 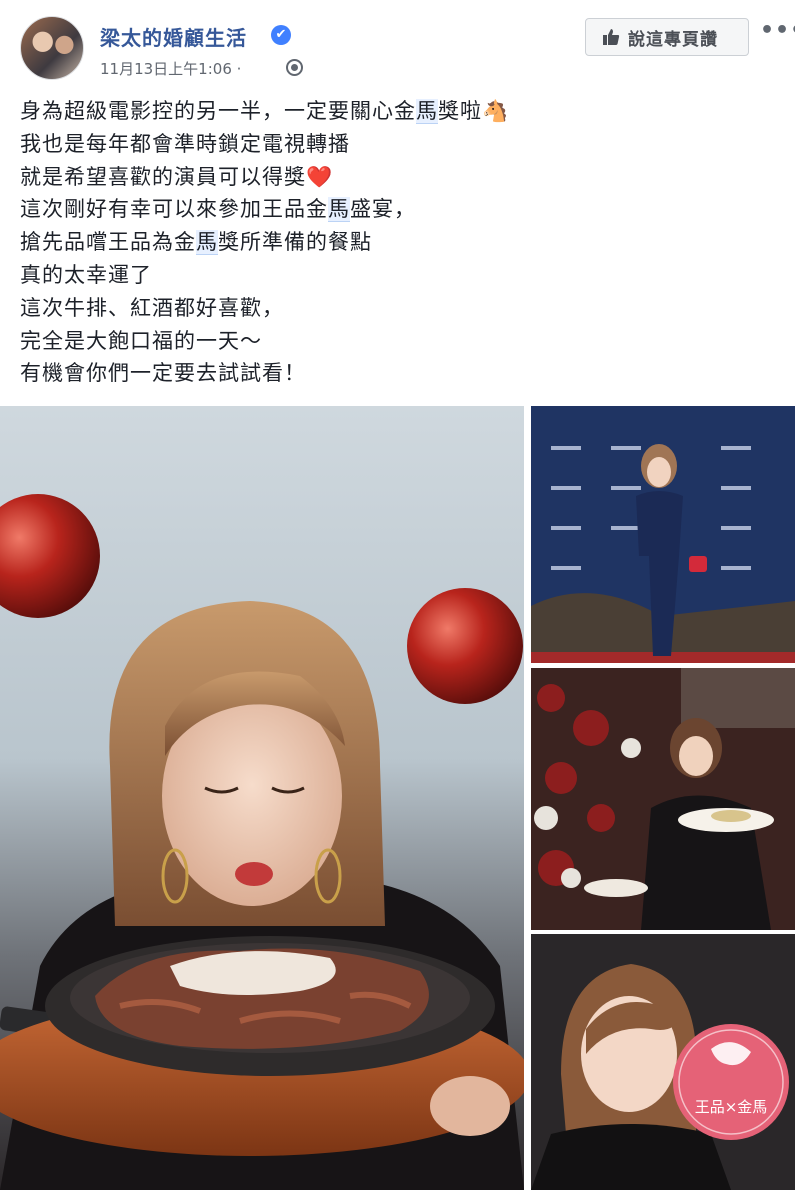 I want to click on plate-photo, so click(x=663, y=799).